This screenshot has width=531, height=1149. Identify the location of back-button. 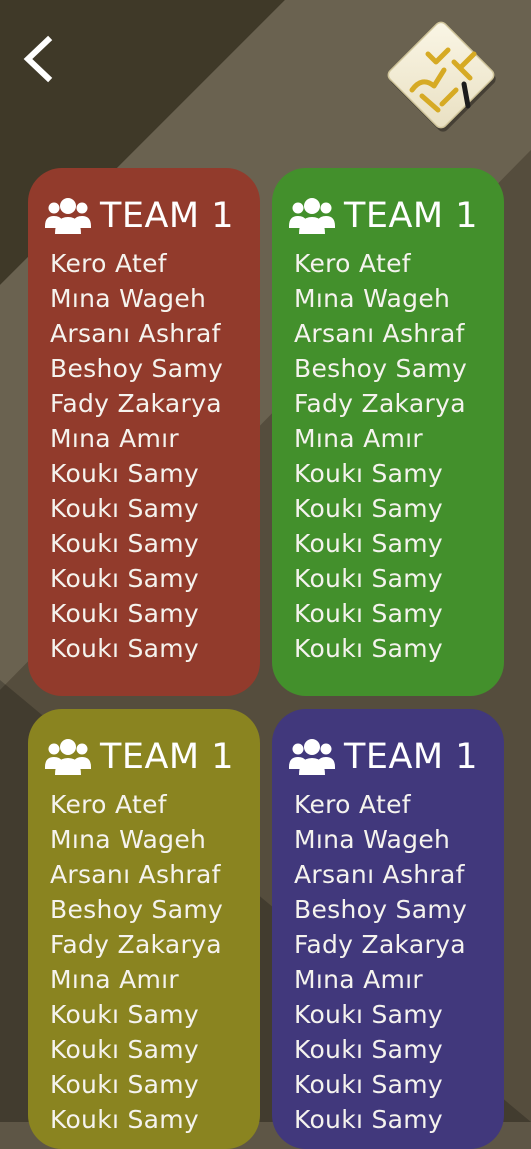
(40, 59).